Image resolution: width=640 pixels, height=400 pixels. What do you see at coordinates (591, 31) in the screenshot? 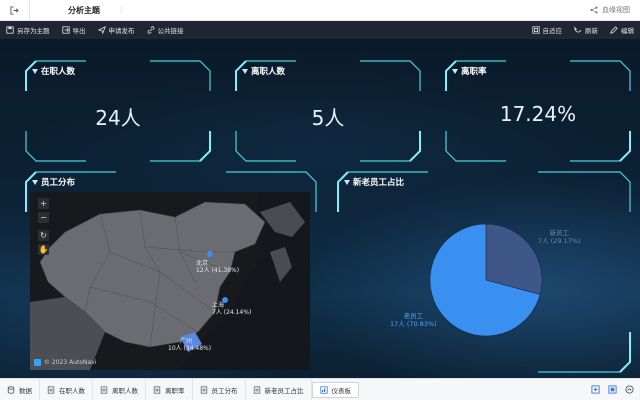
I see `refresh-label: 刷新` at bounding box center [591, 31].